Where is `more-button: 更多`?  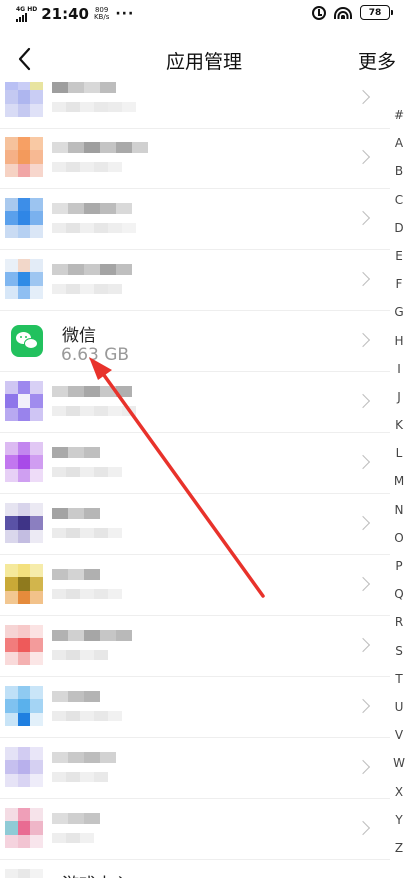 more-button: 更多 is located at coordinates (377, 60).